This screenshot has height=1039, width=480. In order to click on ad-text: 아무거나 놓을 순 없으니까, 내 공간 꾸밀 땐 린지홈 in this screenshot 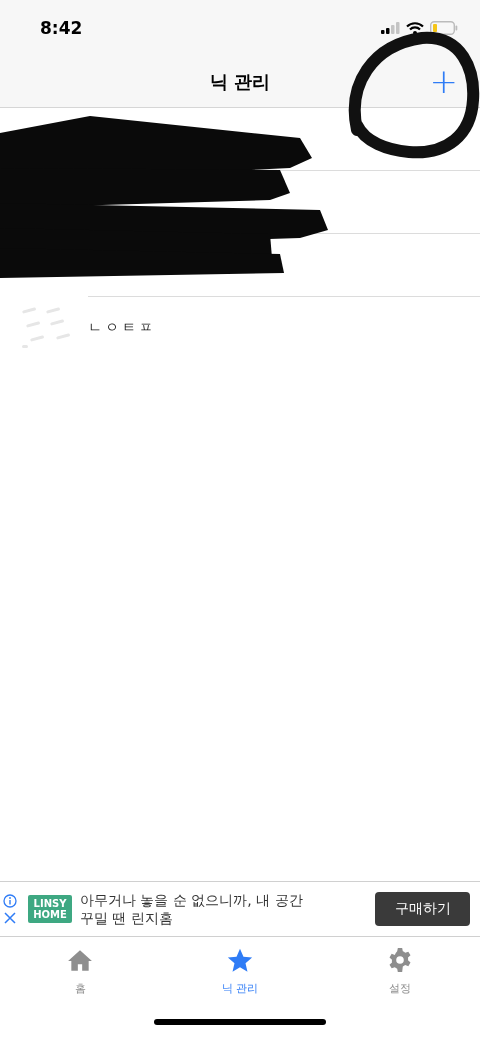, I will do `click(192, 909)`.